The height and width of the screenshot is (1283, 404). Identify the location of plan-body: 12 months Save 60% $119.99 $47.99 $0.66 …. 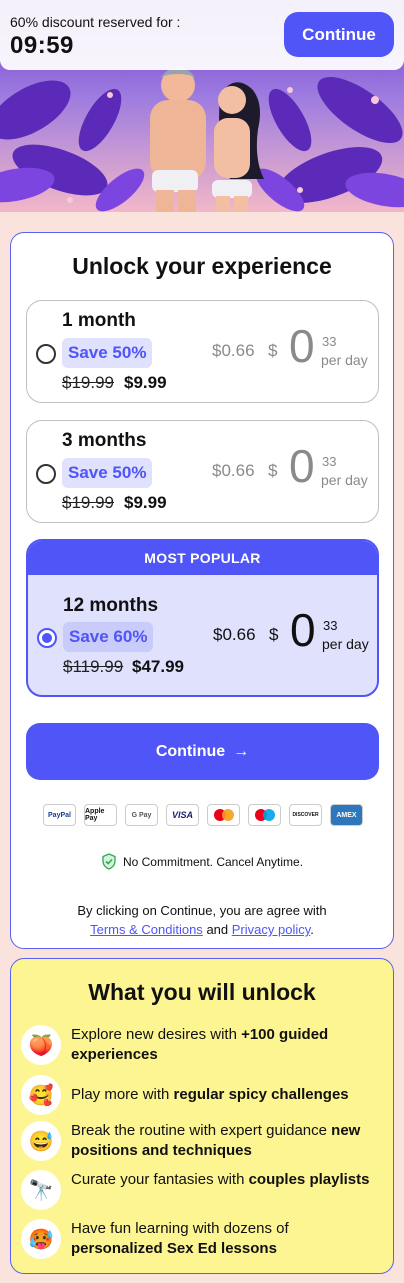
(202, 635).